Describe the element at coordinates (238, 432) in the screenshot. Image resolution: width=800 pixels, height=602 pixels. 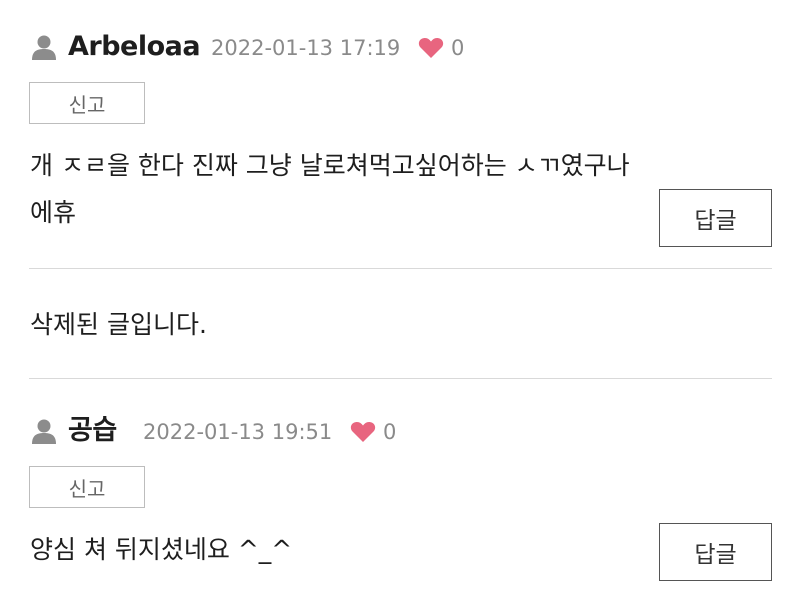
I see `comment-timestamp: 2022-01-13 19:51` at that location.